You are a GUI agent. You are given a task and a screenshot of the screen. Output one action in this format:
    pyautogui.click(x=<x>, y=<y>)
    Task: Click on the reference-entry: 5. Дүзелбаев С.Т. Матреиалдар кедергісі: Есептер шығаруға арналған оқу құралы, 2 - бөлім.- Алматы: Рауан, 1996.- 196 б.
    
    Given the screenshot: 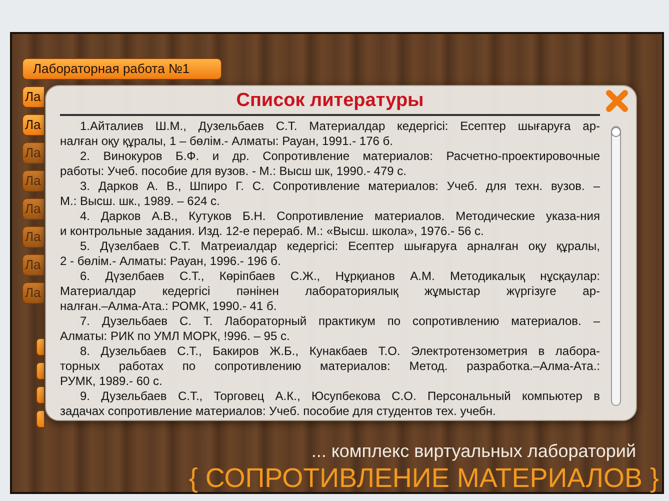 What is the action you would take?
    pyautogui.click(x=330, y=254)
    